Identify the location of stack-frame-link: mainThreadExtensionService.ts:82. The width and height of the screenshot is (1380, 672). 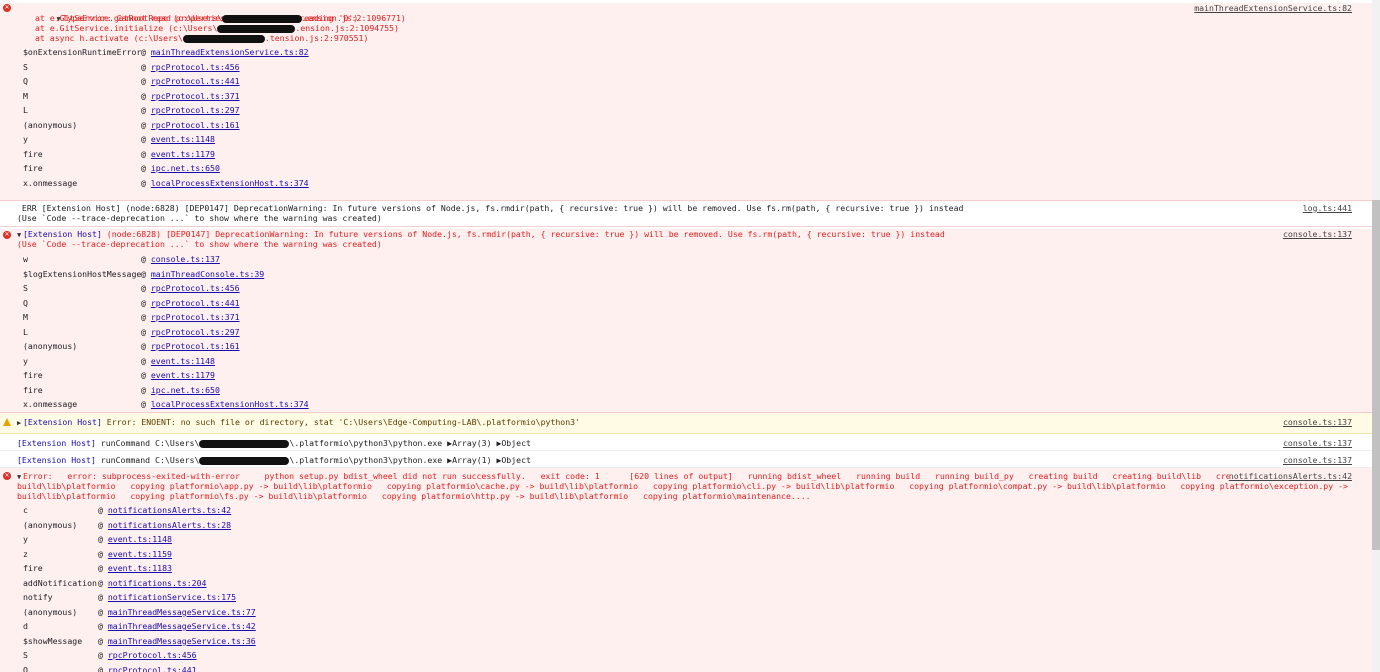
(230, 52).